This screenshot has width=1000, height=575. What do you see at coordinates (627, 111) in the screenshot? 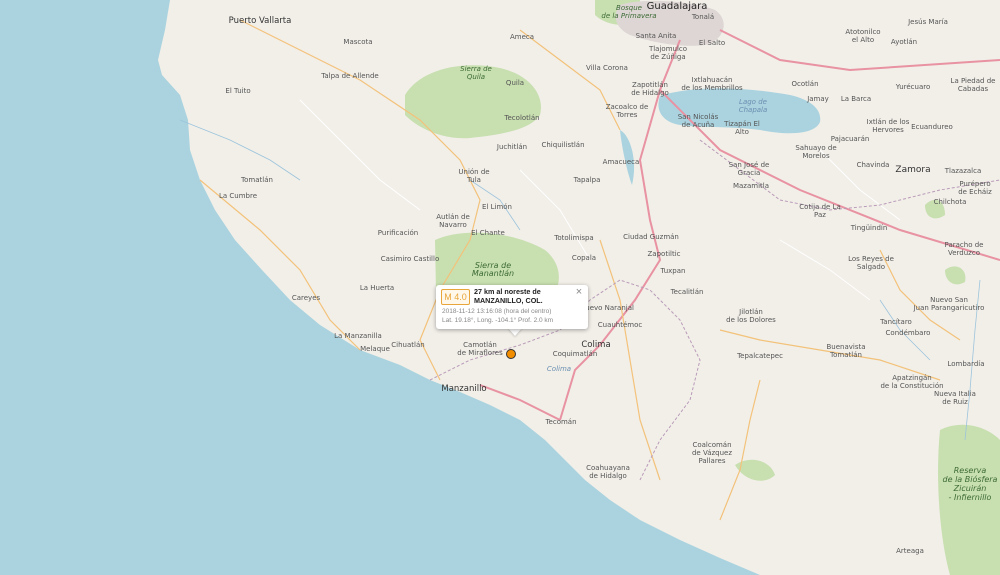
I see `label-zacoalco: Zacoalco de Torres` at bounding box center [627, 111].